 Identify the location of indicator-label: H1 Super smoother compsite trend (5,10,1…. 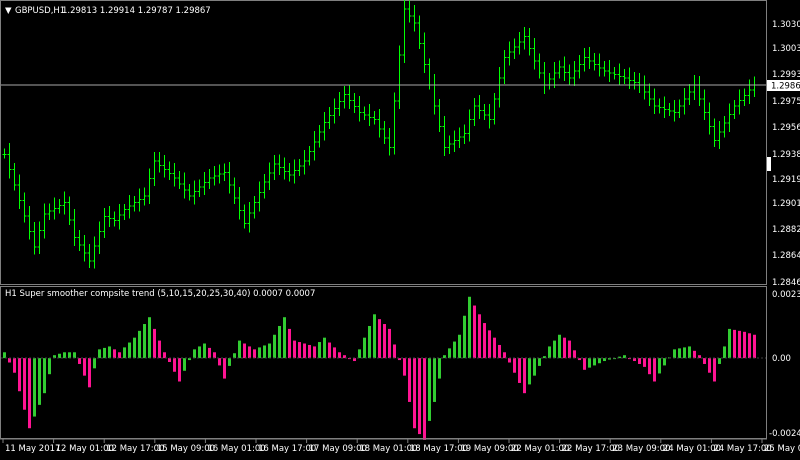
(160, 294).